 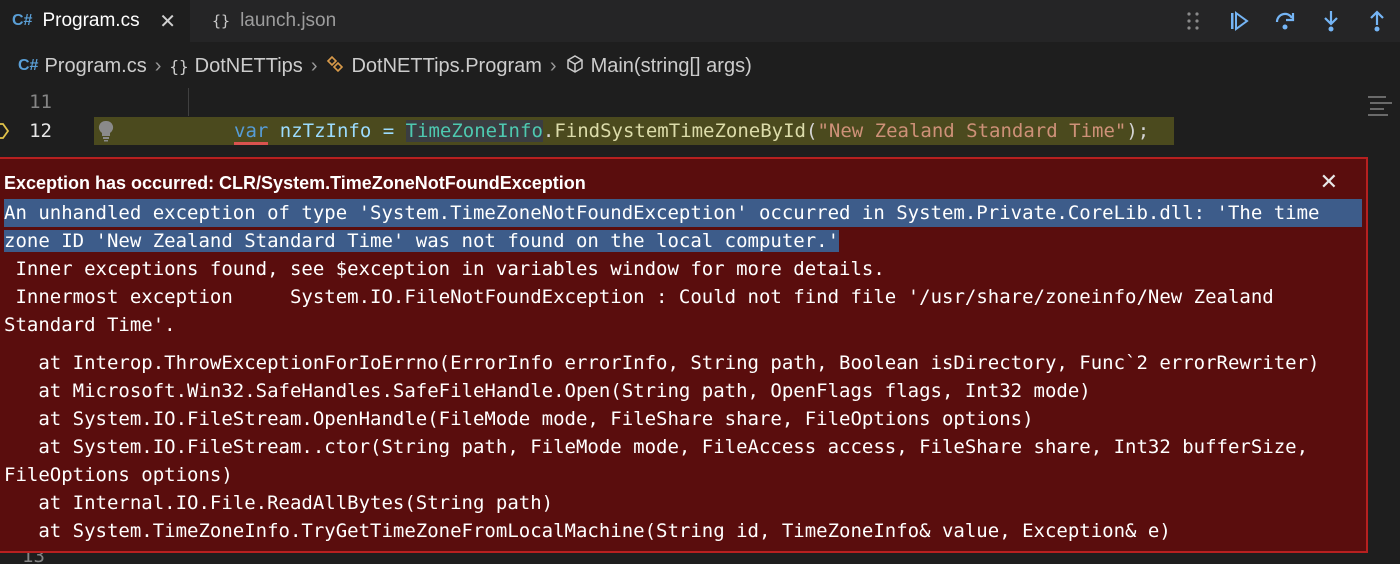 I want to click on innermost-exception-line: Standard Time'., so click(x=90, y=325).